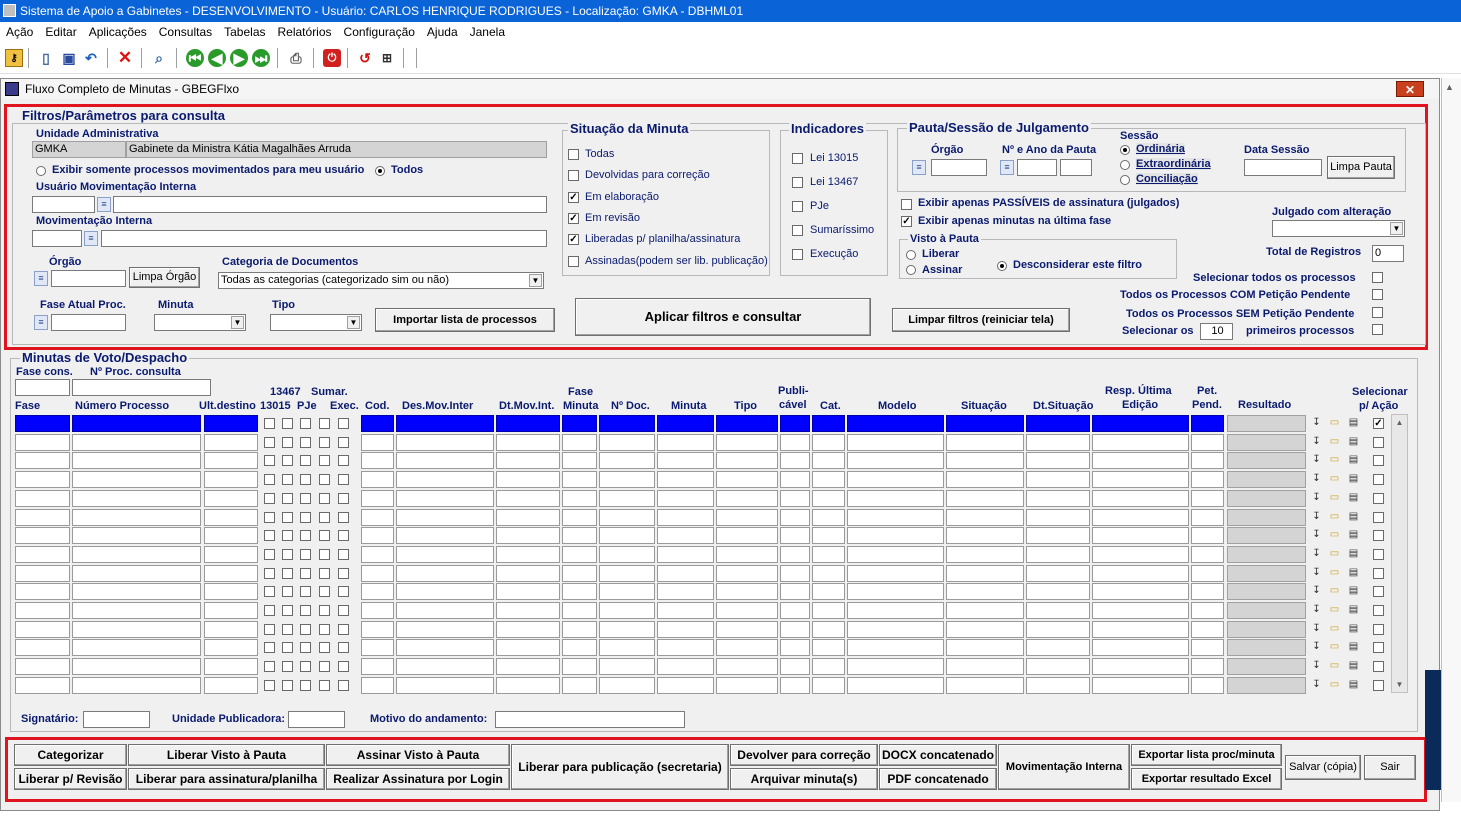  I want to click on scroll-up-icon: ▲, so click(1399, 422).